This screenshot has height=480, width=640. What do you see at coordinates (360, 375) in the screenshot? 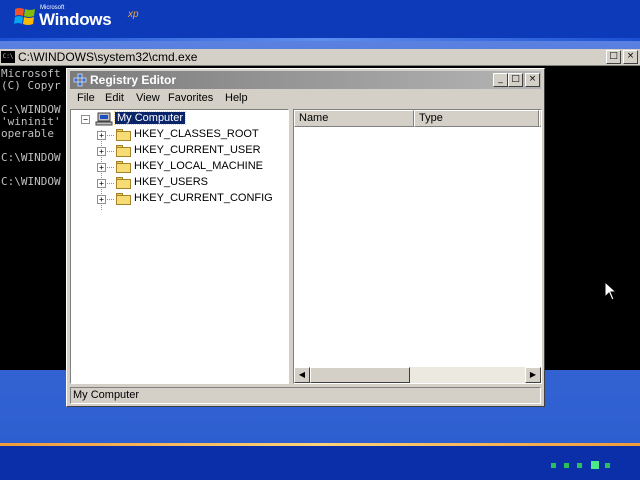
I see `scroll-thumb` at bounding box center [360, 375].